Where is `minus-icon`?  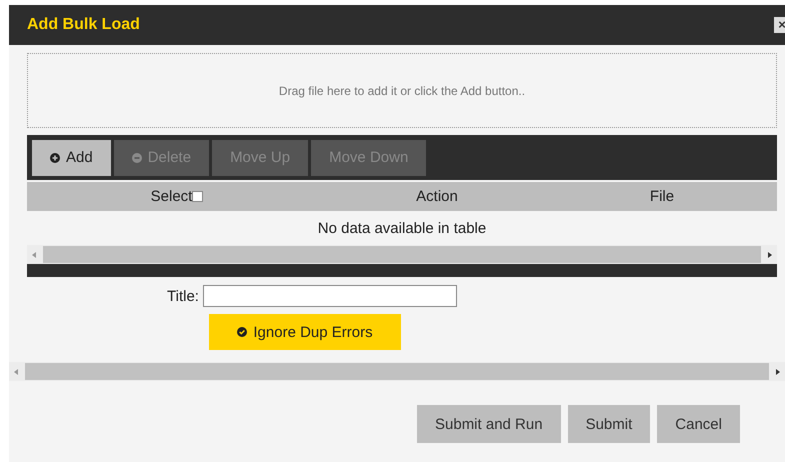
minus-icon is located at coordinates (137, 157).